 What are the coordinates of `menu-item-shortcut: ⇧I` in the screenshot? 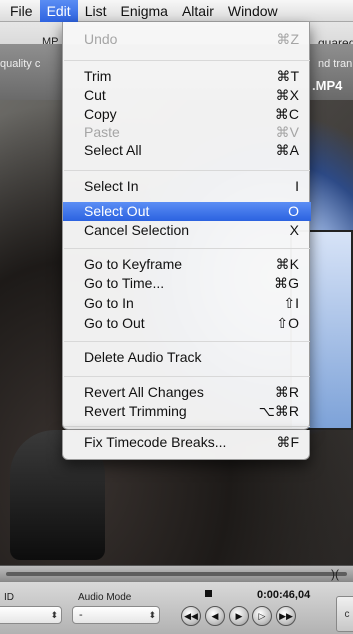 It's located at (291, 303).